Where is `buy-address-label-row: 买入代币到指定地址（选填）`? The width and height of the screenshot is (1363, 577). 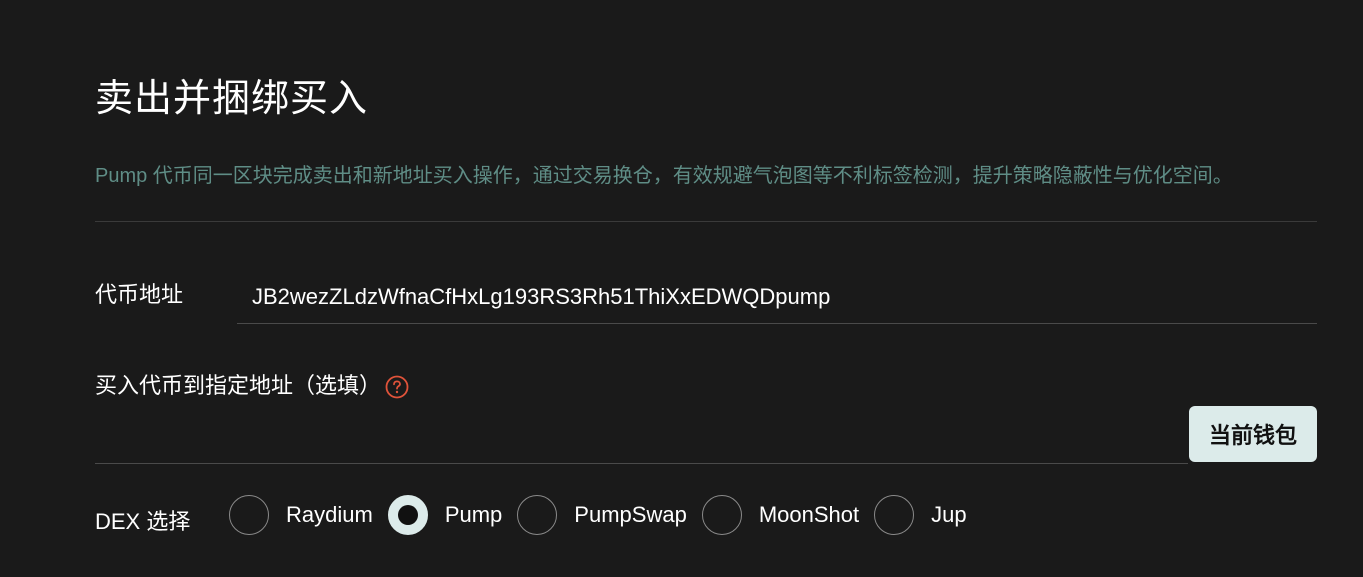 buy-address-label-row: 买入代币到指定地址（选填） is located at coordinates (252, 386).